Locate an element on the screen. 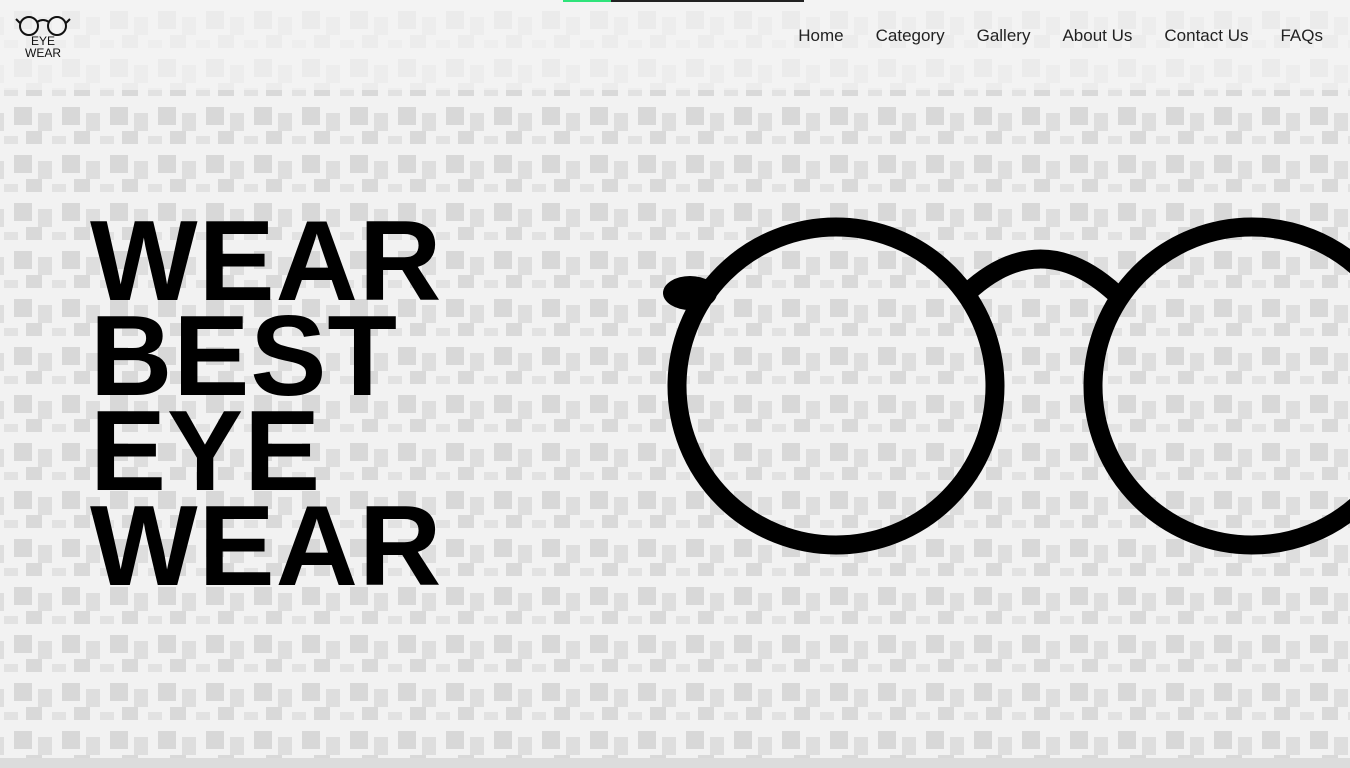 This screenshot has height=768, width=1350. nav-contact-us: Contact Us is located at coordinates (1206, 36).